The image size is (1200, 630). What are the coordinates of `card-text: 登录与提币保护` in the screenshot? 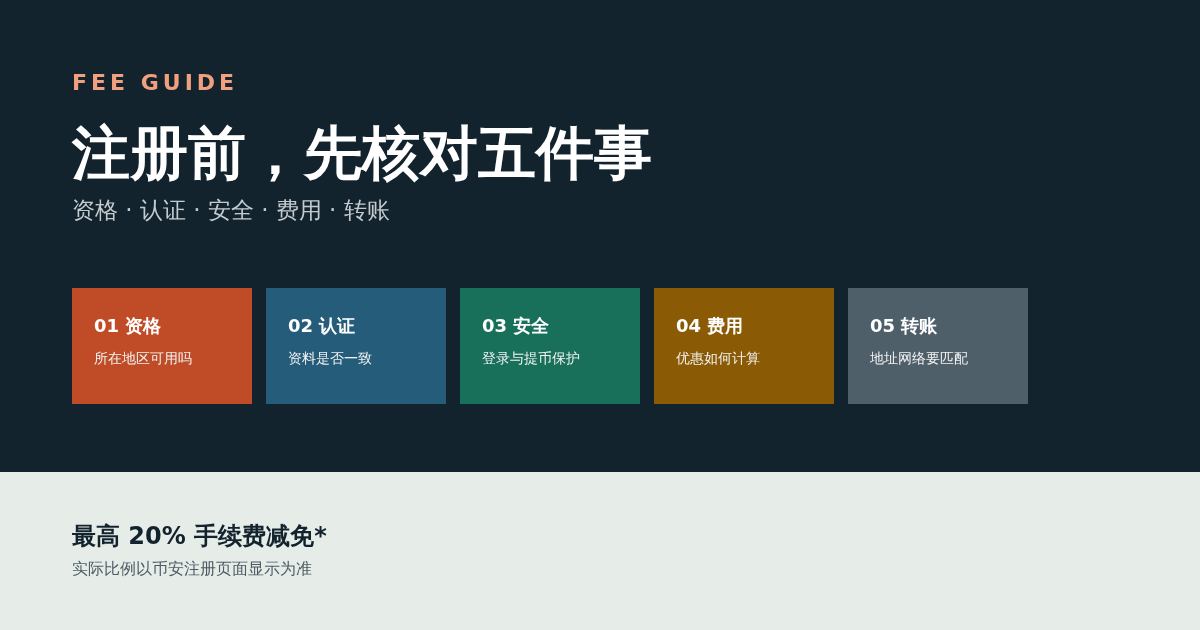 It's located at (531, 358).